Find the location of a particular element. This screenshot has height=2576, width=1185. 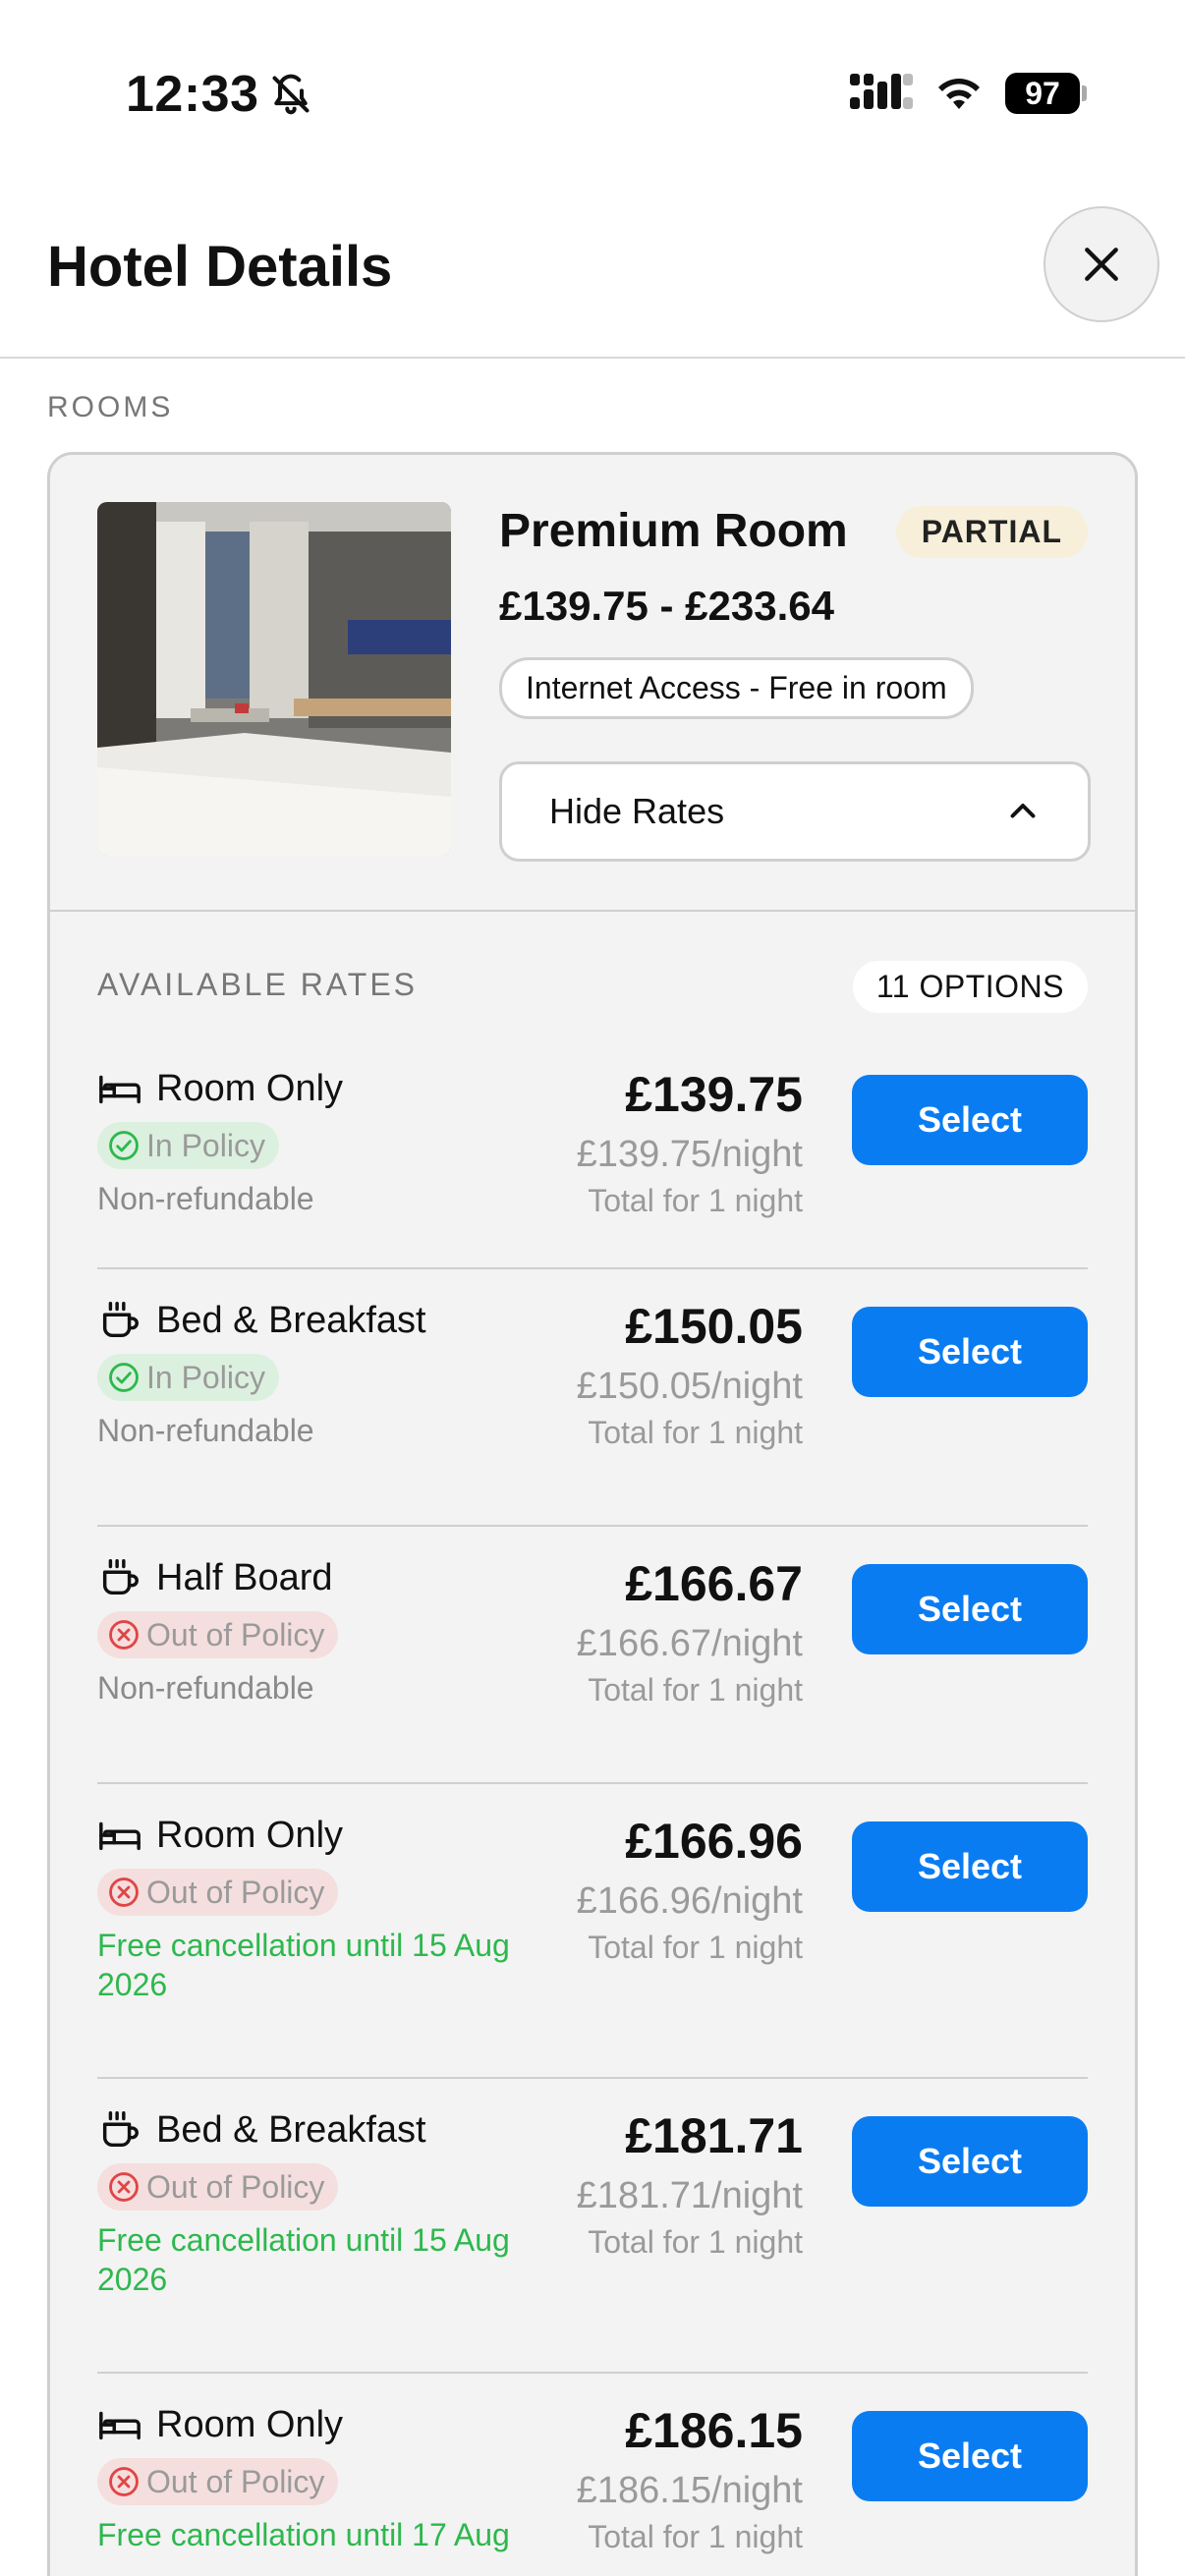

partial-badge: PARTIAL is located at coordinates (992, 532).